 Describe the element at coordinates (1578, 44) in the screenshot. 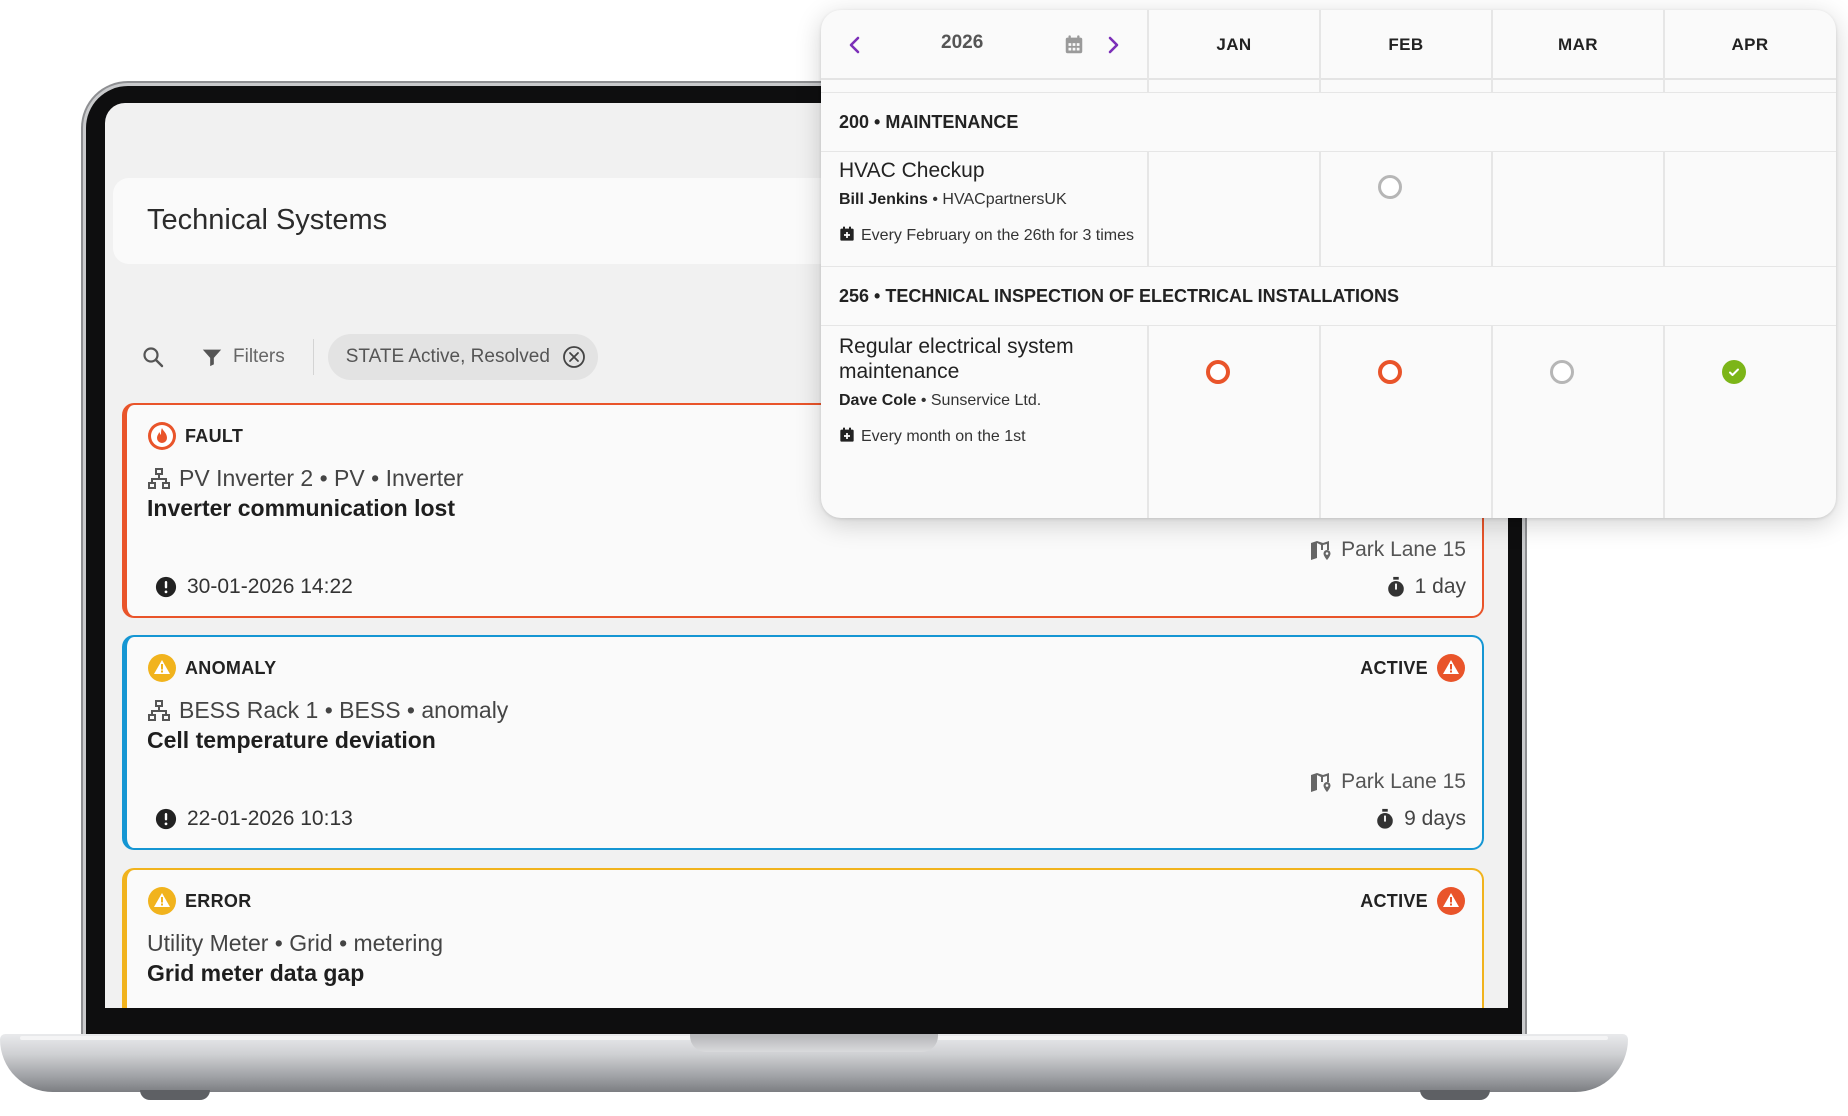

I see `month-header: MAR` at that location.